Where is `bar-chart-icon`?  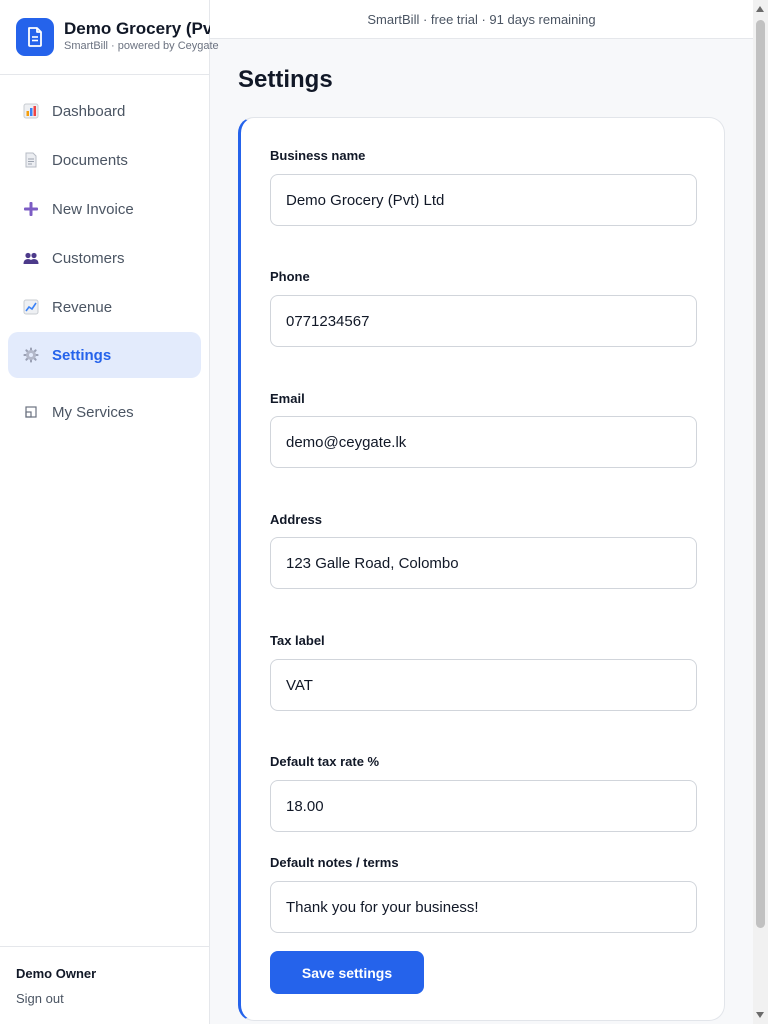 bar-chart-icon is located at coordinates (31, 111).